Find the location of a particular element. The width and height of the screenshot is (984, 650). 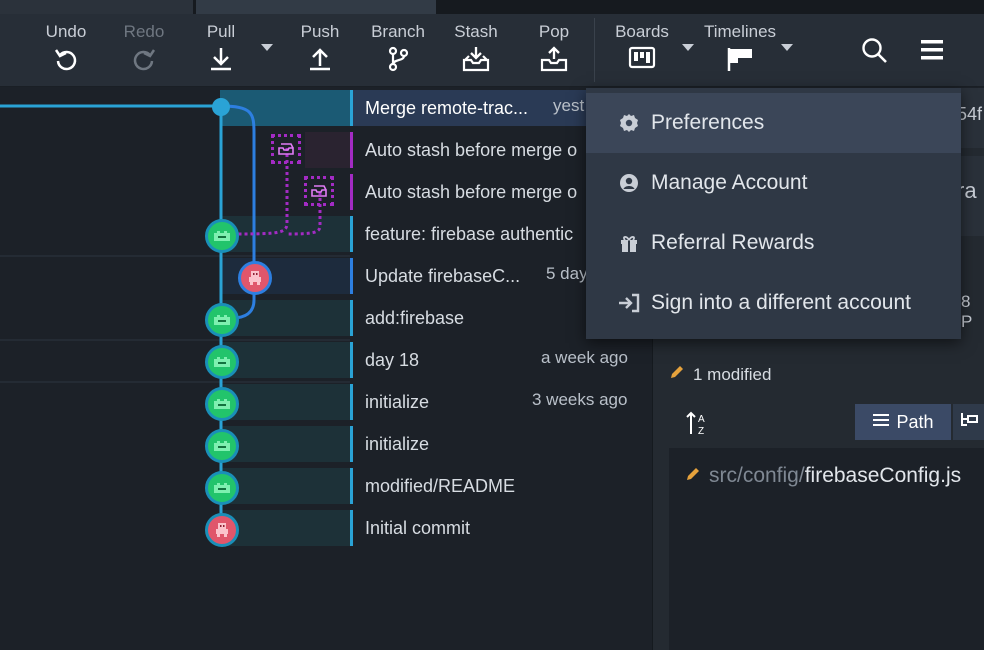

pop-label: Pop is located at coordinates (554, 31).